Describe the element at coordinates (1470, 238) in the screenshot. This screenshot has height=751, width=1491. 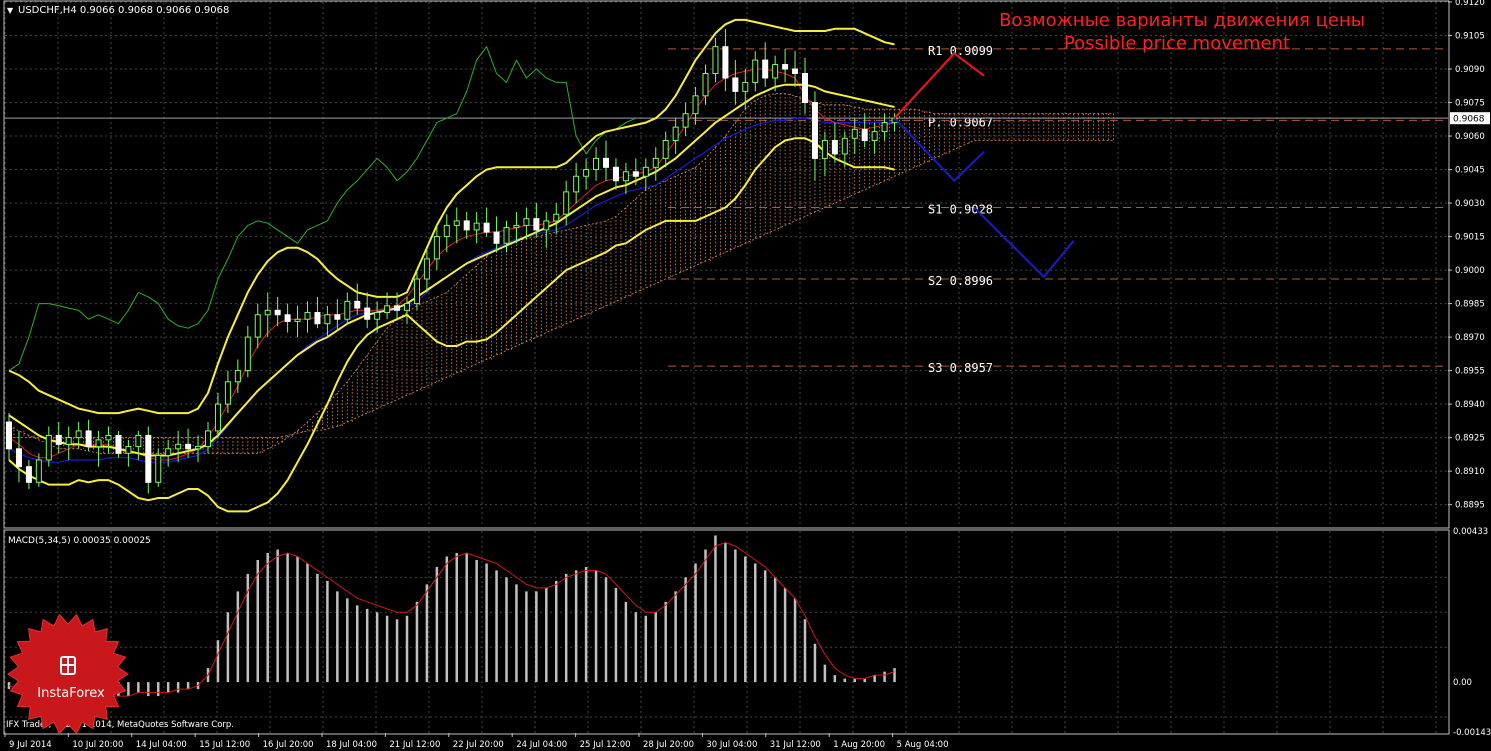
I see `y-tick-label: 0.9015` at that location.